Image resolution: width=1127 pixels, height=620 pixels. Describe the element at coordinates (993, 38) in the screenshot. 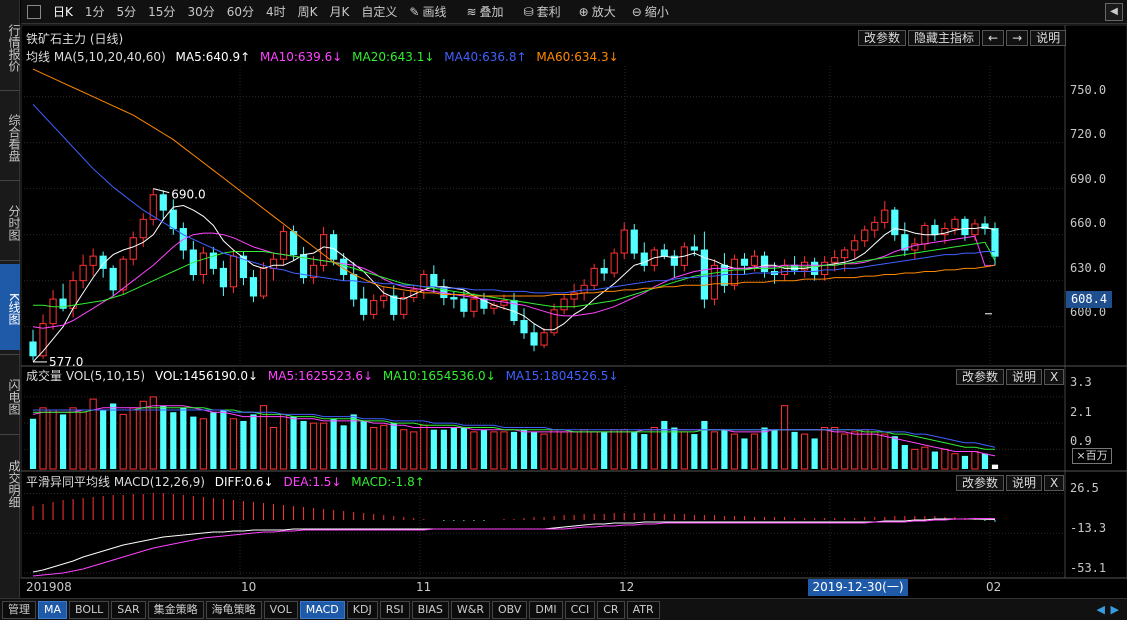

I see `prev-indicator-button: ←` at that location.